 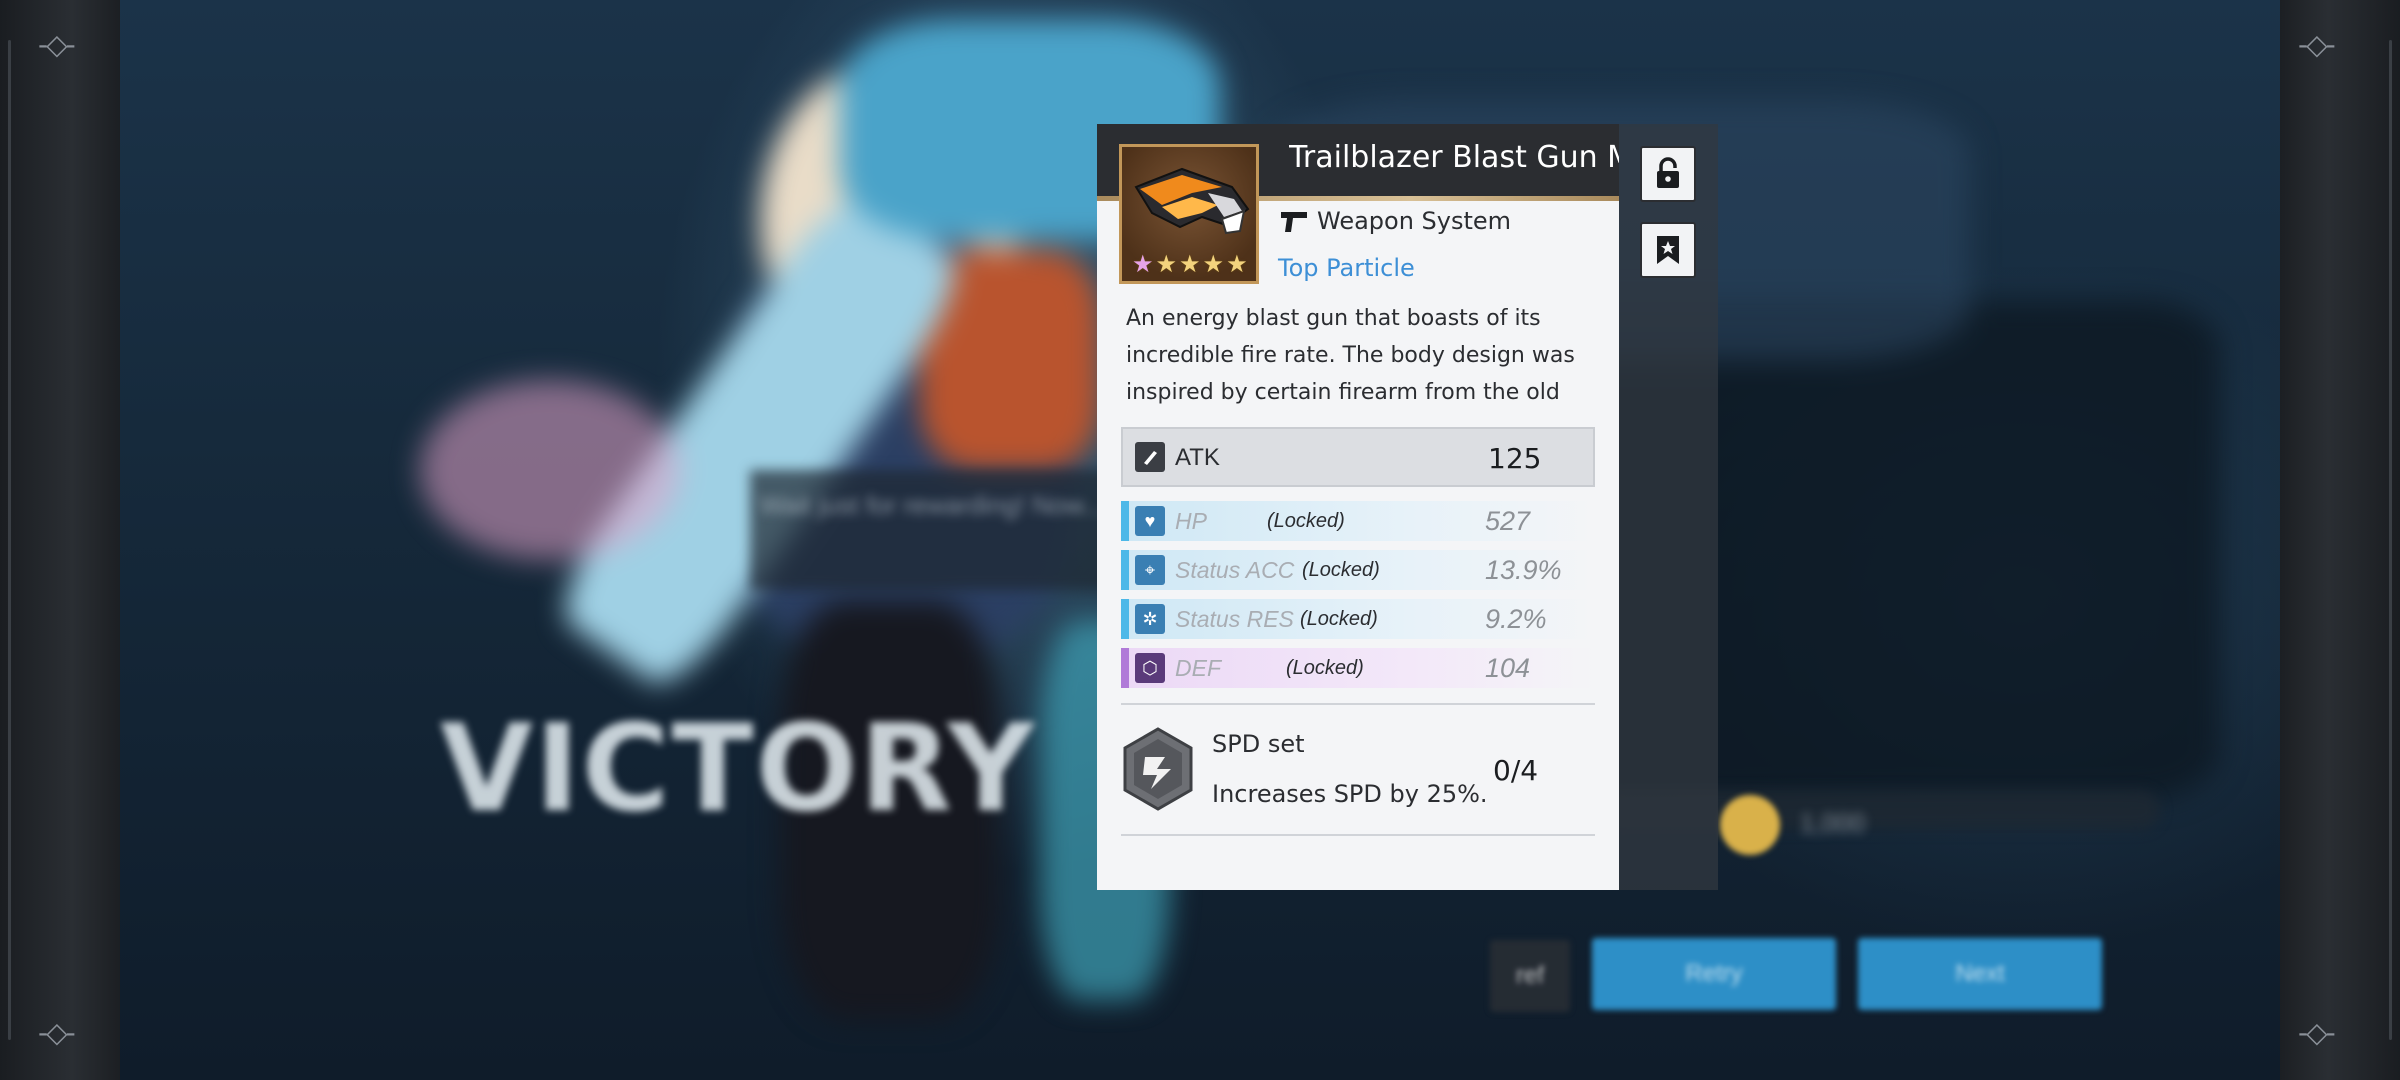 I want to click on description-line: An energy blast gun that boasts of its, so click(x=1333, y=318).